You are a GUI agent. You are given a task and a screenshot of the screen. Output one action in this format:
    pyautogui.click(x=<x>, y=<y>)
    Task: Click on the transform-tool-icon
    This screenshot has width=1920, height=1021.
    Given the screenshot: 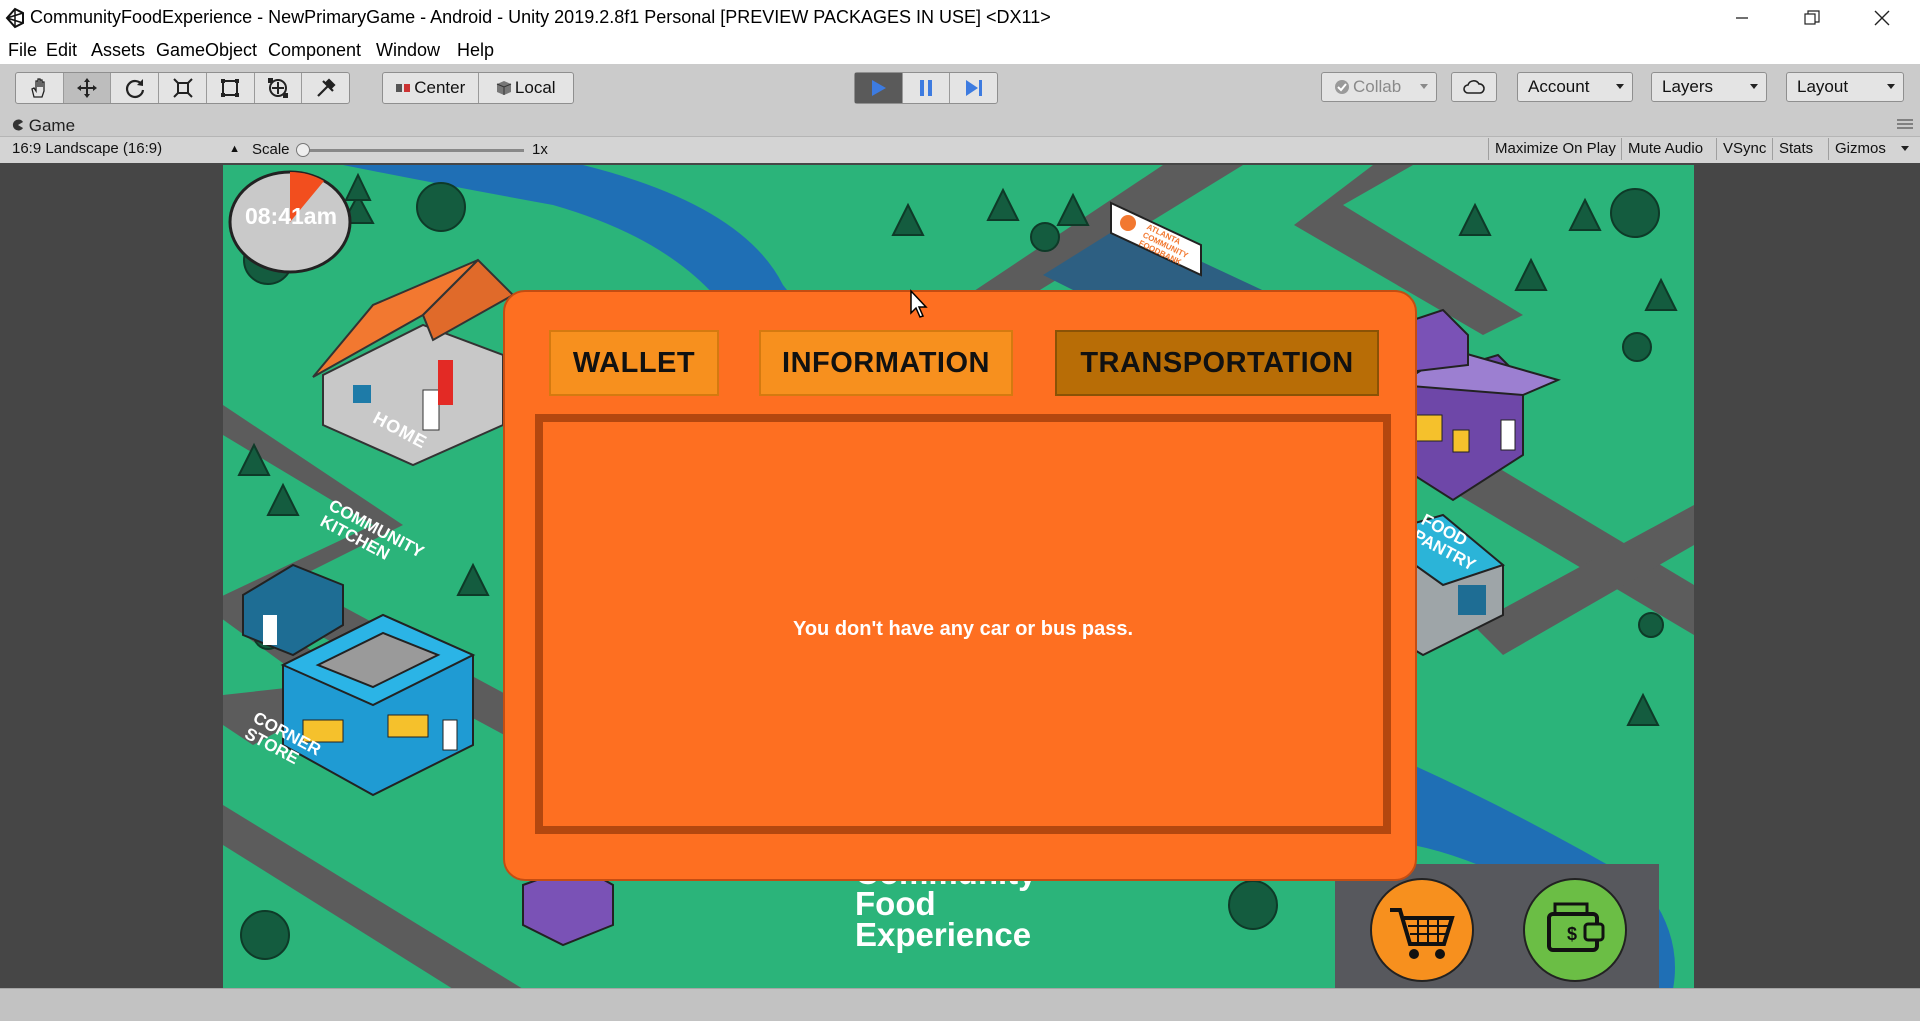 What is the action you would take?
    pyautogui.click(x=277, y=88)
    